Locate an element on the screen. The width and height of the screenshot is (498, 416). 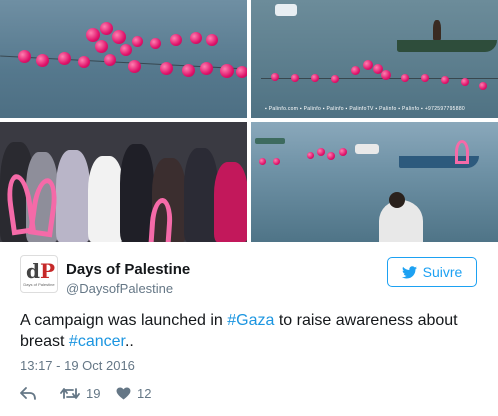
follow-button: Suivre is located at coordinates (432, 272).